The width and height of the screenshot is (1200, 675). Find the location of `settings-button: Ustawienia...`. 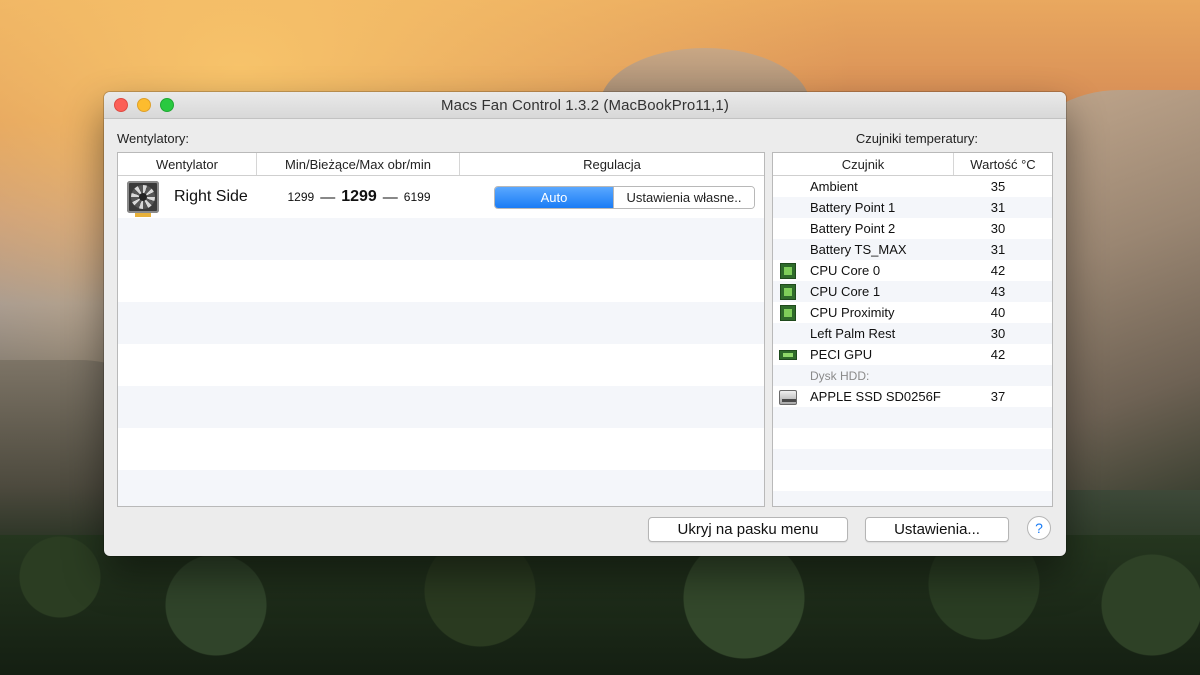

settings-button: Ustawienia... is located at coordinates (937, 529).